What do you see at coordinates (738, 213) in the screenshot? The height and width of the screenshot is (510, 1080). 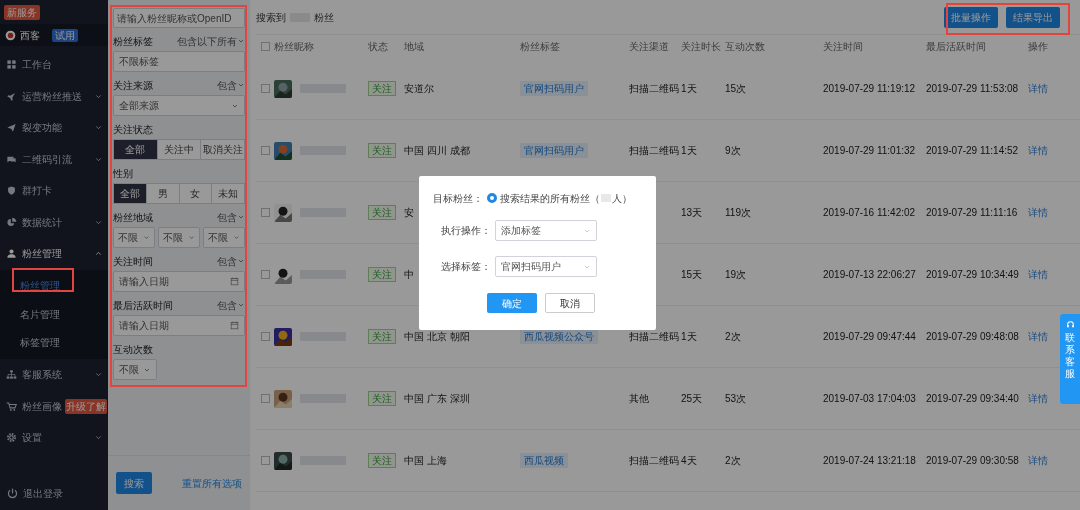 I see `table-cell-text: 119次` at bounding box center [738, 213].